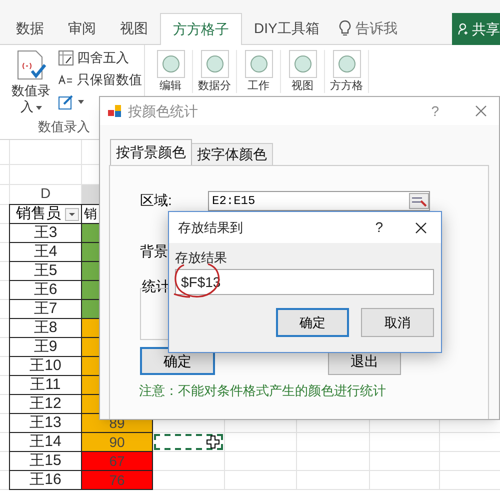  Describe the element at coordinates (66, 58) in the screenshot. I see `percent-table-icon` at that location.